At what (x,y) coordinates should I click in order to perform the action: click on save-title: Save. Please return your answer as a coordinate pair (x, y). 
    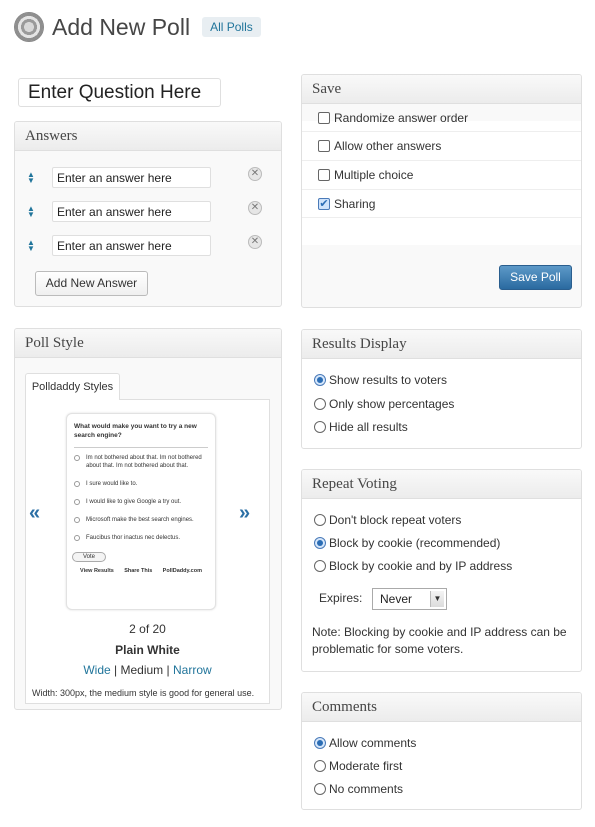
    Looking at the image, I should click on (441, 89).